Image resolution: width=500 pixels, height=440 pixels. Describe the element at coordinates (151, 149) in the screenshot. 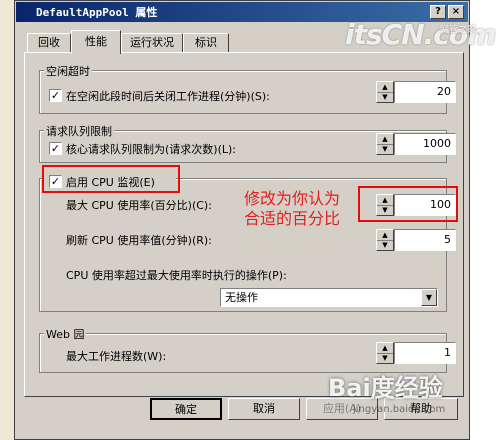

I see `request-queue-label: 核心请求队列限制为(请求次数)(L):` at that location.